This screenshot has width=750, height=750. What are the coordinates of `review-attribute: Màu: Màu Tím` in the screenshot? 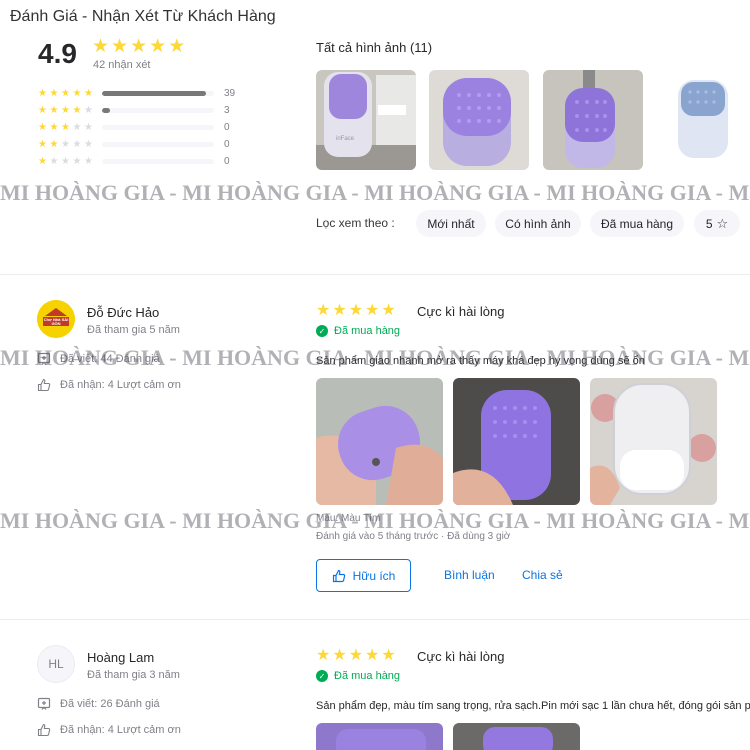 It's located at (348, 518).